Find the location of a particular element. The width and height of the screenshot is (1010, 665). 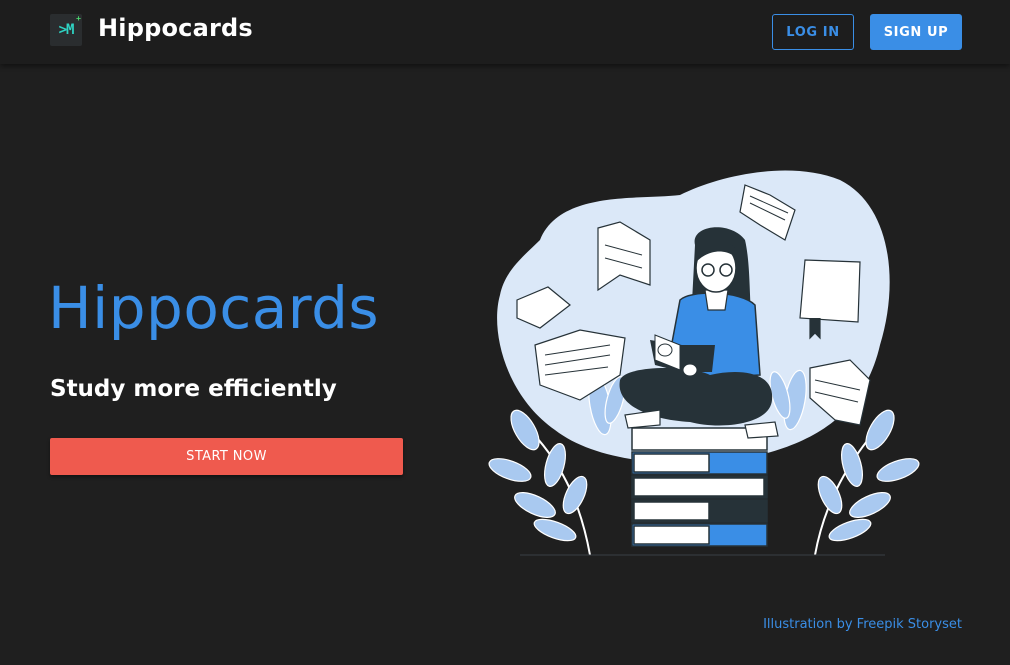

hero-title: Hippocards is located at coordinates (214, 308).